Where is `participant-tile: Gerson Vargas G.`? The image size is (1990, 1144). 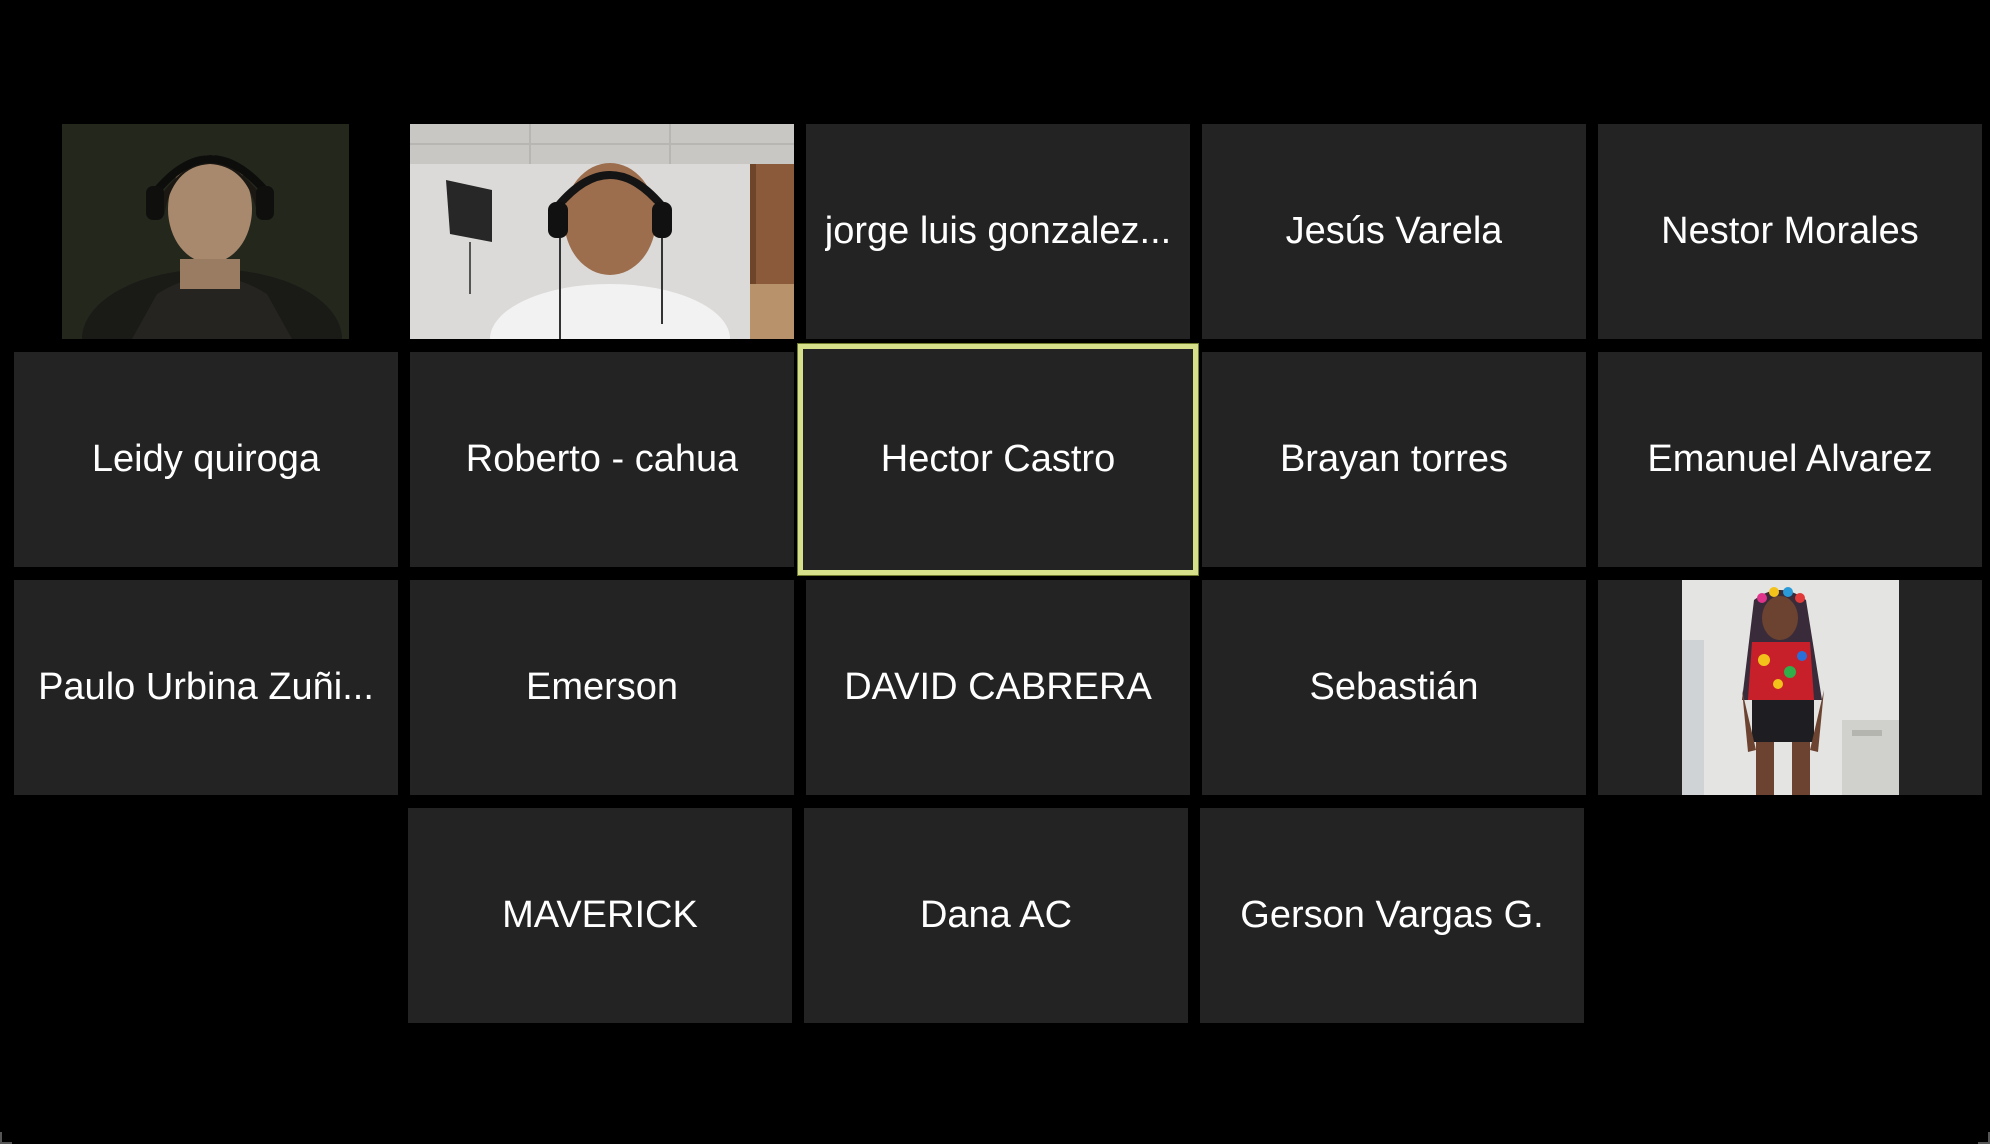 participant-tile: Gerson Vargas G. is located at coordinates (1392, 915).